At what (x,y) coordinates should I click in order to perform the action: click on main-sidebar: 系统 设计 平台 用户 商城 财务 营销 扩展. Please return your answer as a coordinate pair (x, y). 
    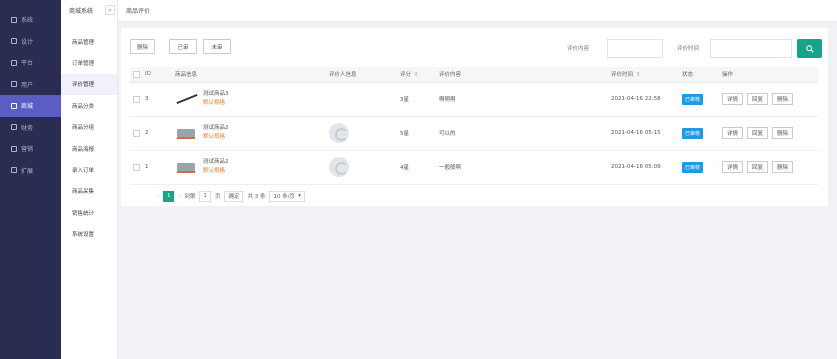
    Looking at the image, I should click on (30, 179).